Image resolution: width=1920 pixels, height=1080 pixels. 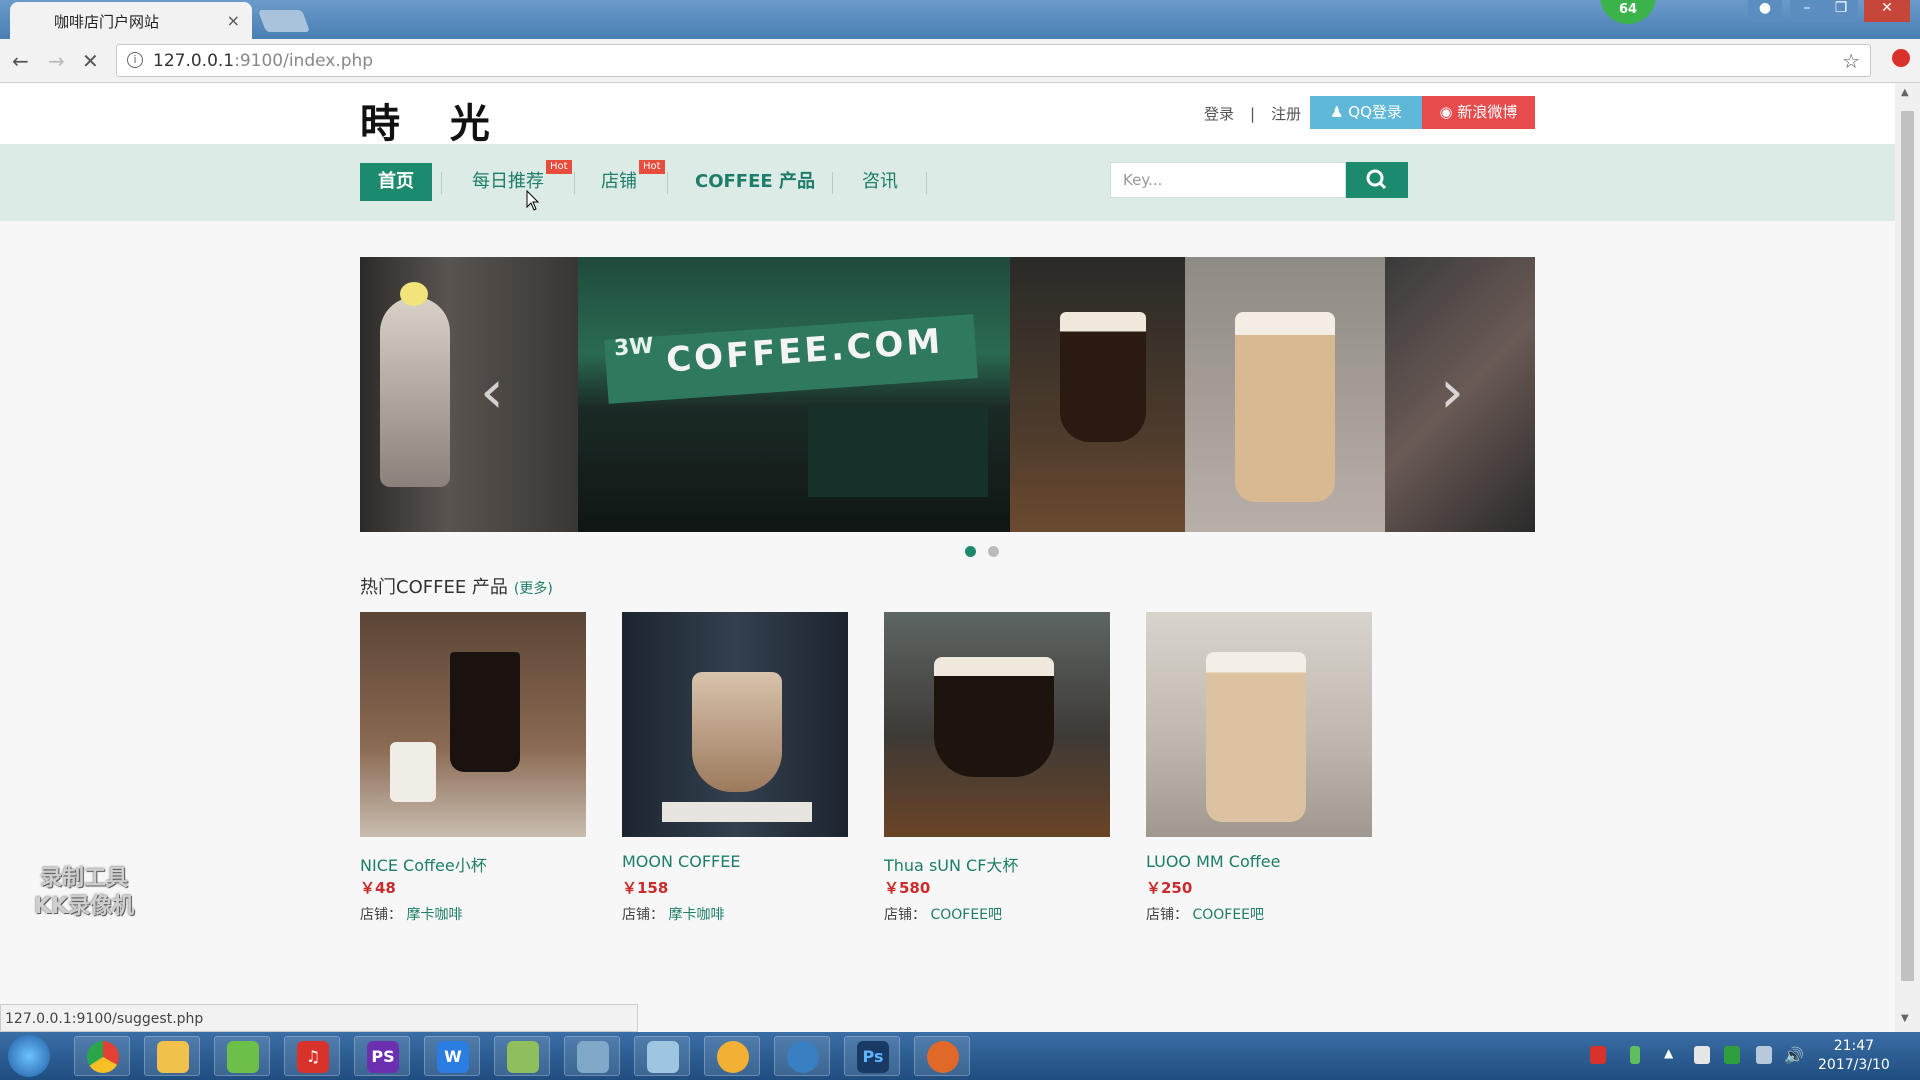 I want to click on url-bar: i 127.0.0.1:9100/index.php ☆, so click(x=993, y=60).